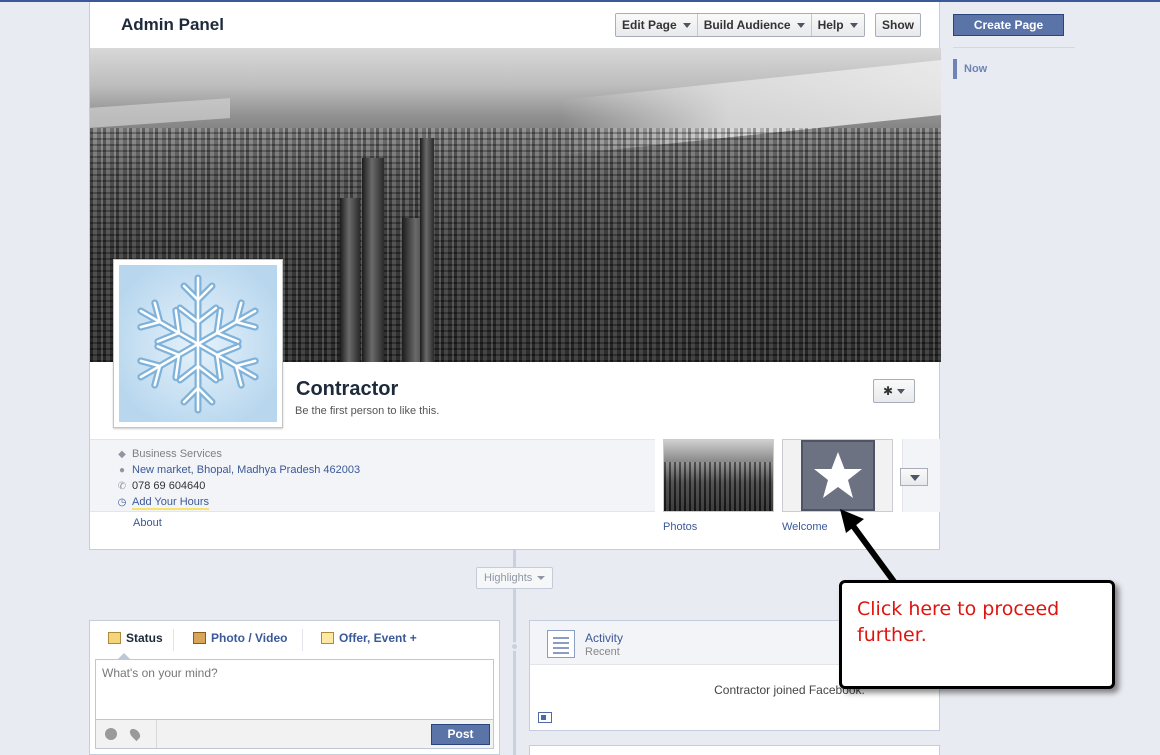 The image size is (1160, 755). I want to click on phone-text: 078 69 604640, so click(169, 486).